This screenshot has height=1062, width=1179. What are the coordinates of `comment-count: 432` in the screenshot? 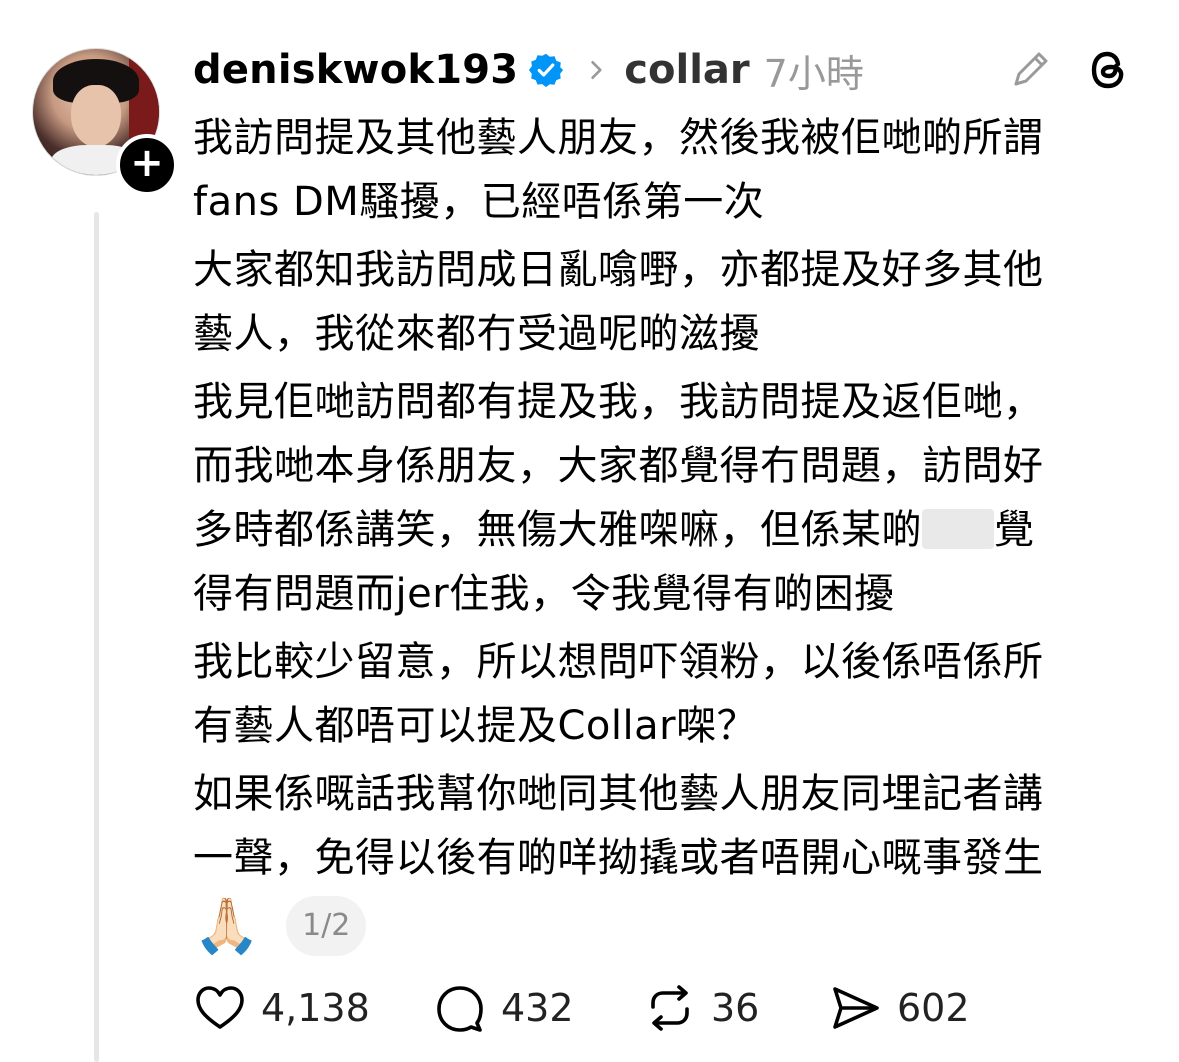 It's located at (537, 1008).